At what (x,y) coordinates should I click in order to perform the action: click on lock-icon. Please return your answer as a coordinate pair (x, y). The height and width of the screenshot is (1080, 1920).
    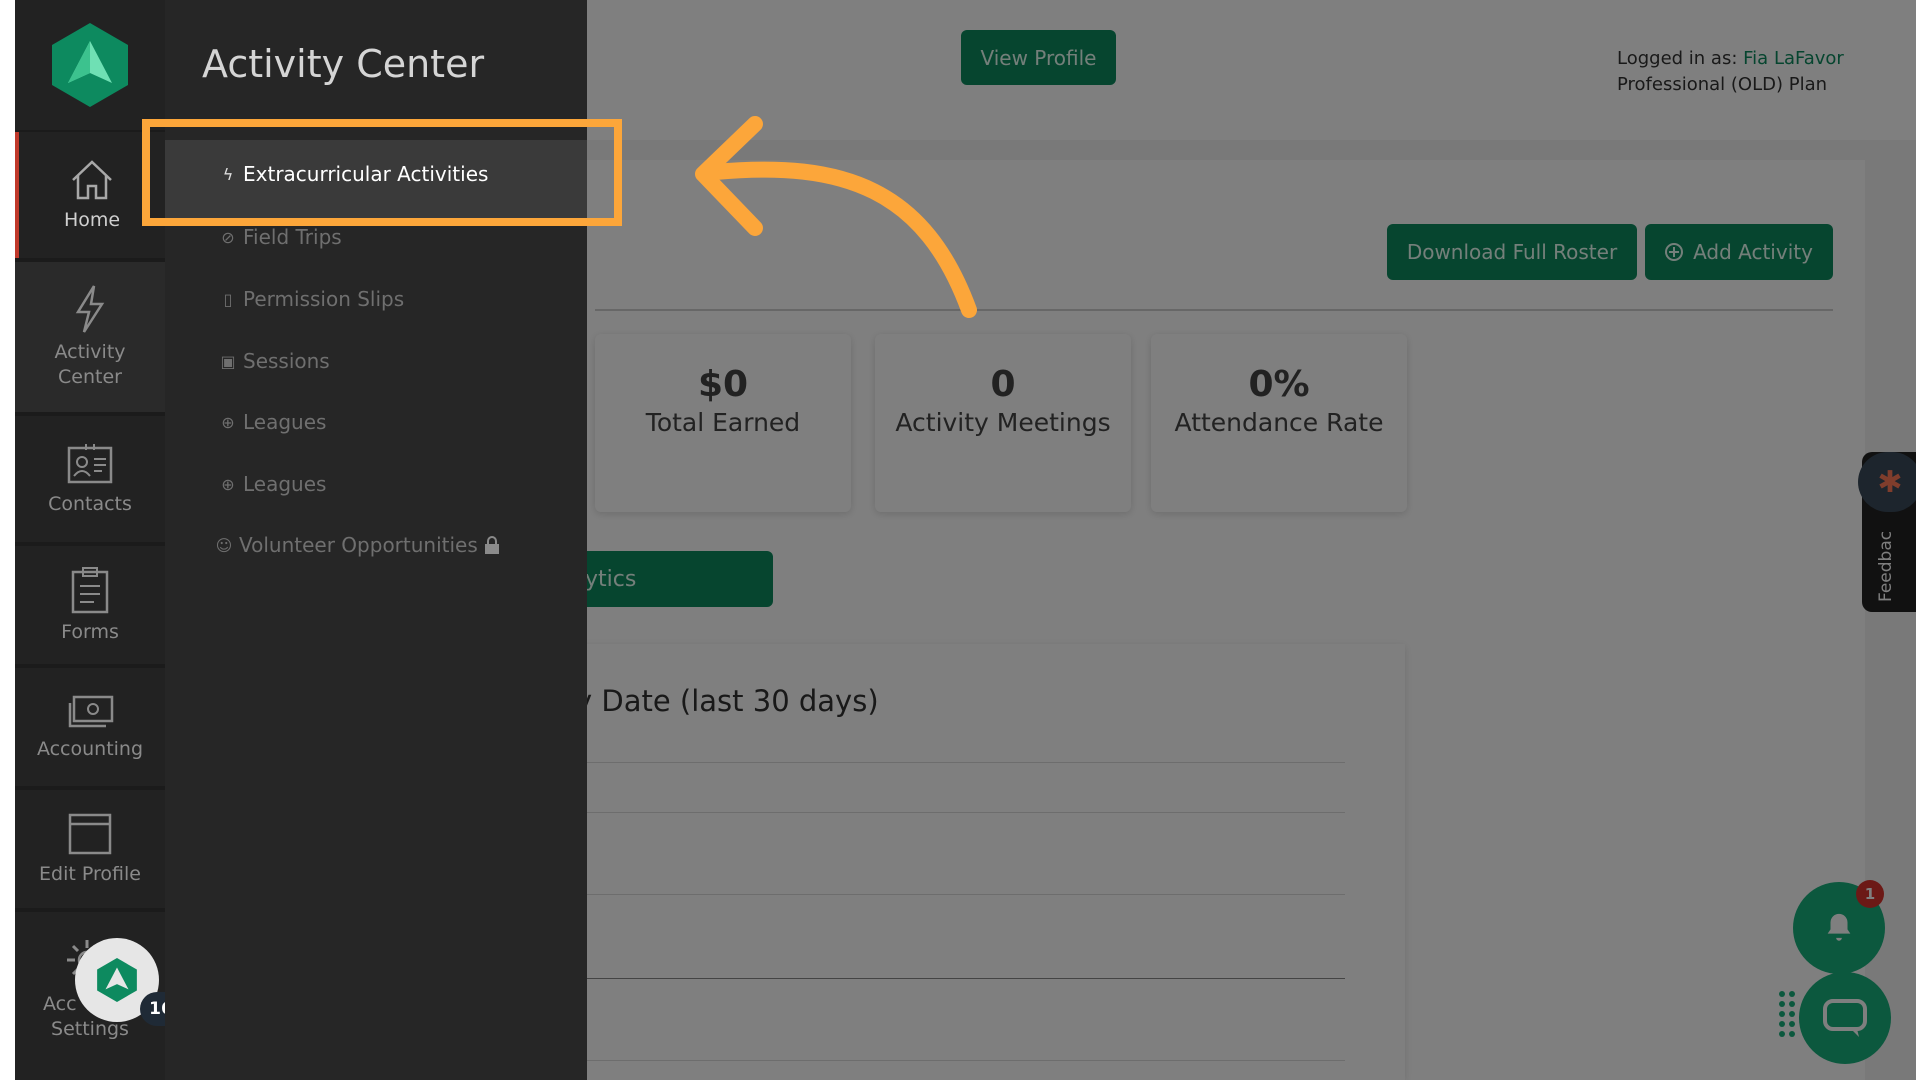
    Looking at the image, I should click on (491, 545).